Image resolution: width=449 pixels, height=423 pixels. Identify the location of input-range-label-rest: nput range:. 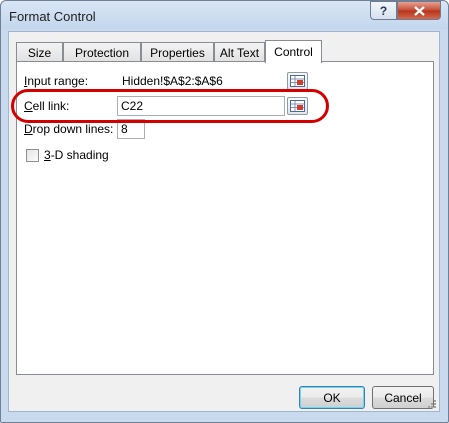
(58, 81).